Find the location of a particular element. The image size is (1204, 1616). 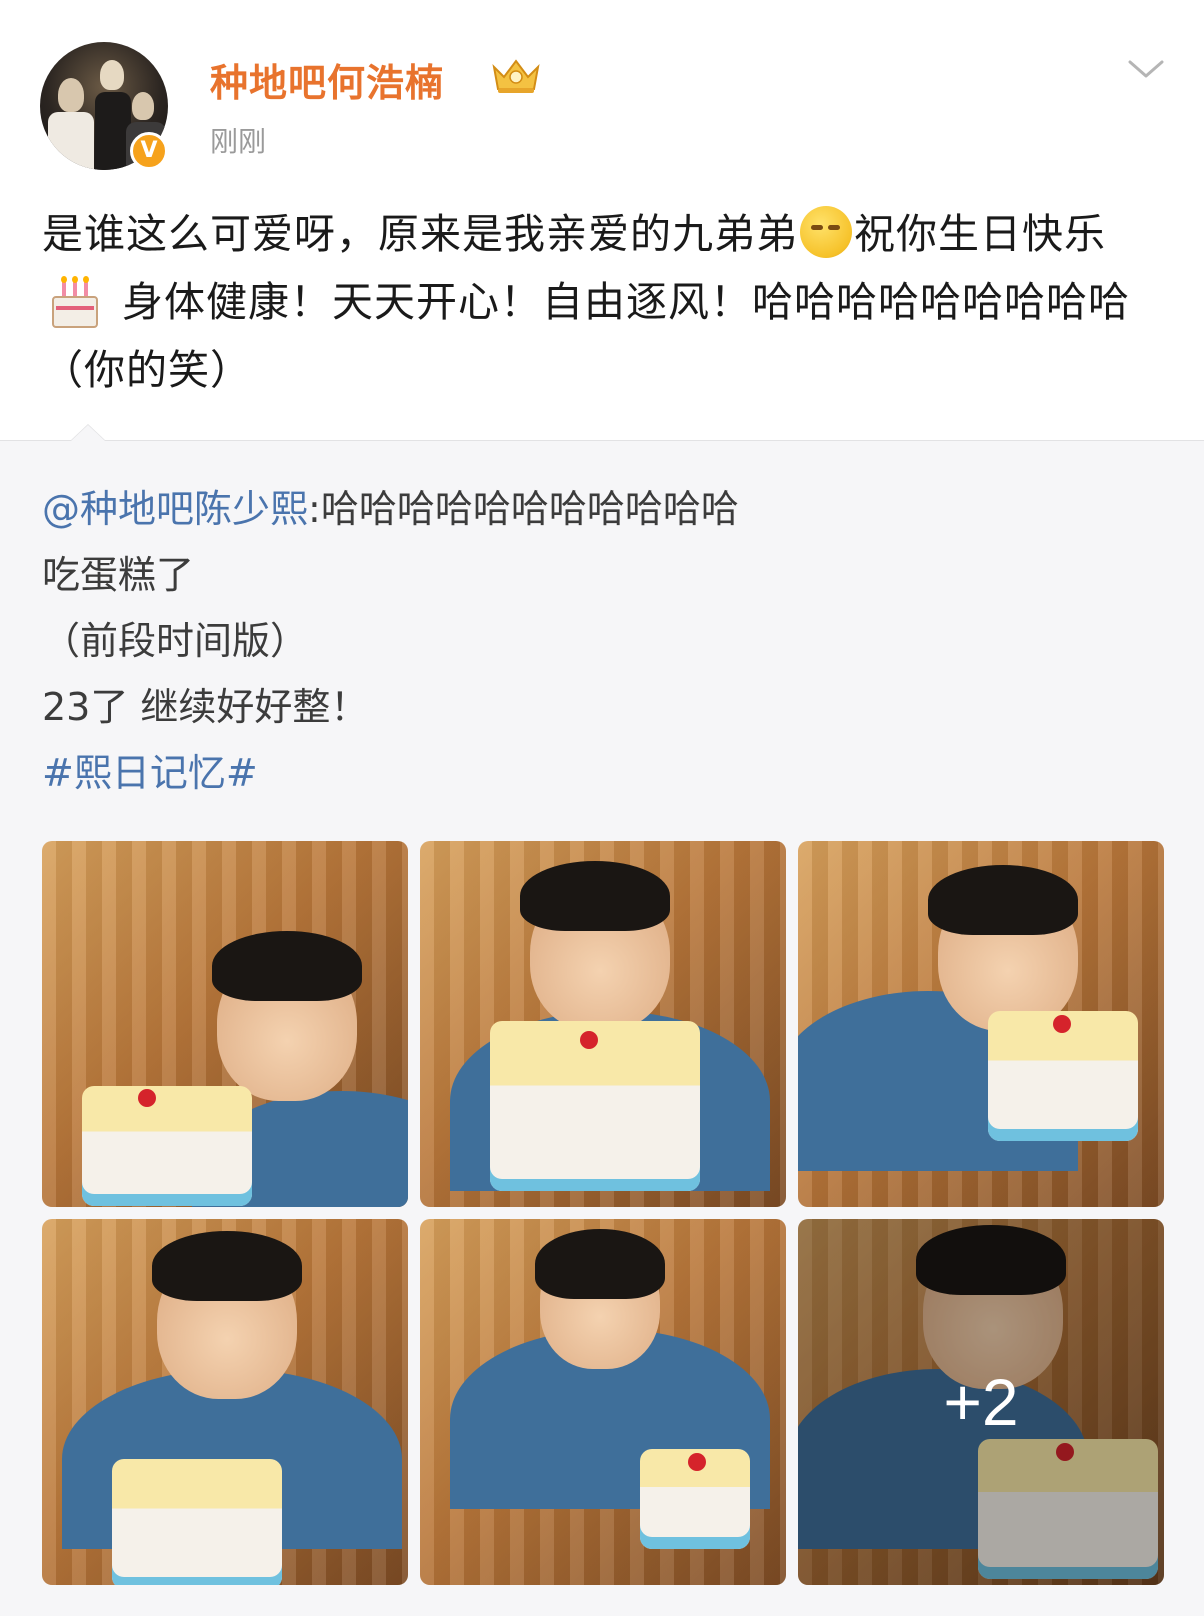

post-text-part3: 身体健康！天天开心！自由逐风！哈哈哈哈哈哈哈哈哈（你的笑） is located at coordinates (586, 336).